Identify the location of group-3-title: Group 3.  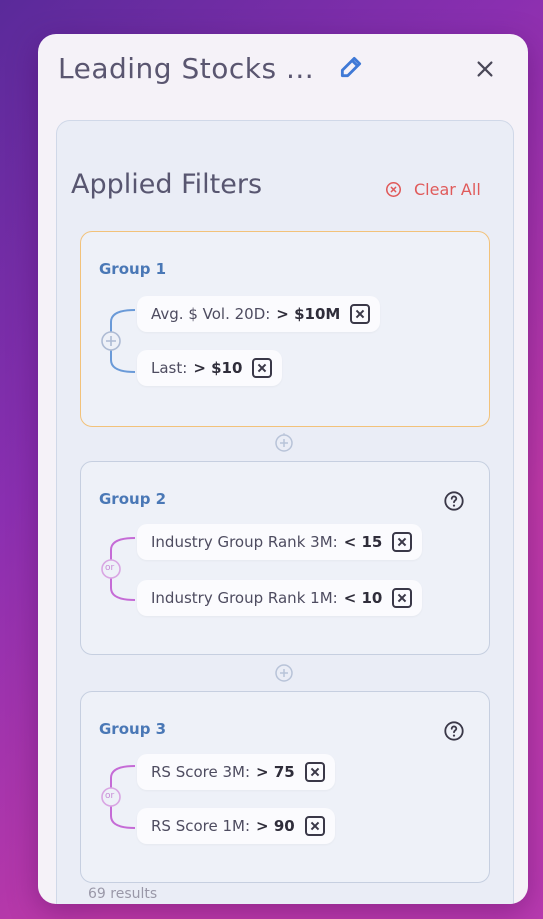
(133, 729).